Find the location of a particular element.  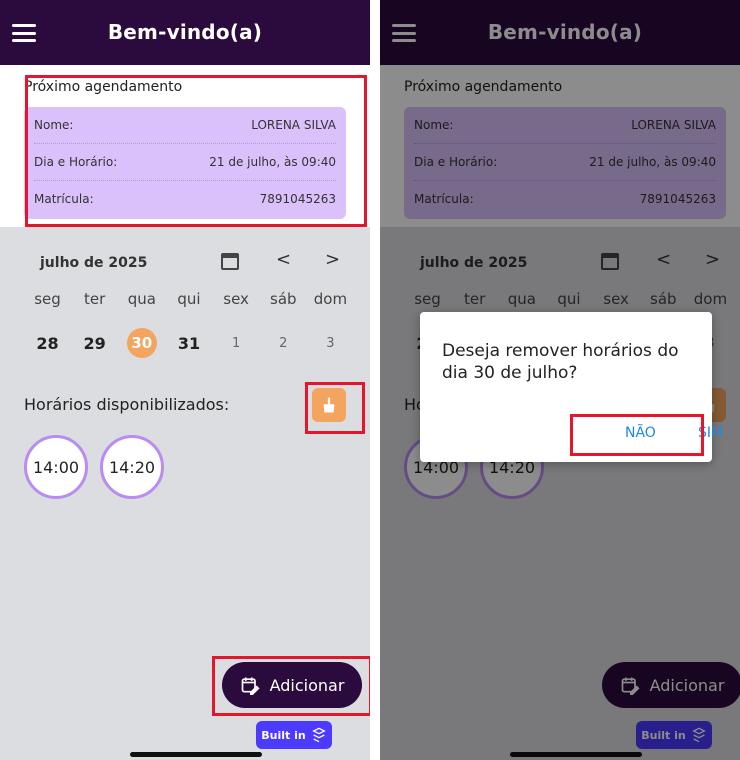

weekday-label: dom is located at coordinates (330, 299).